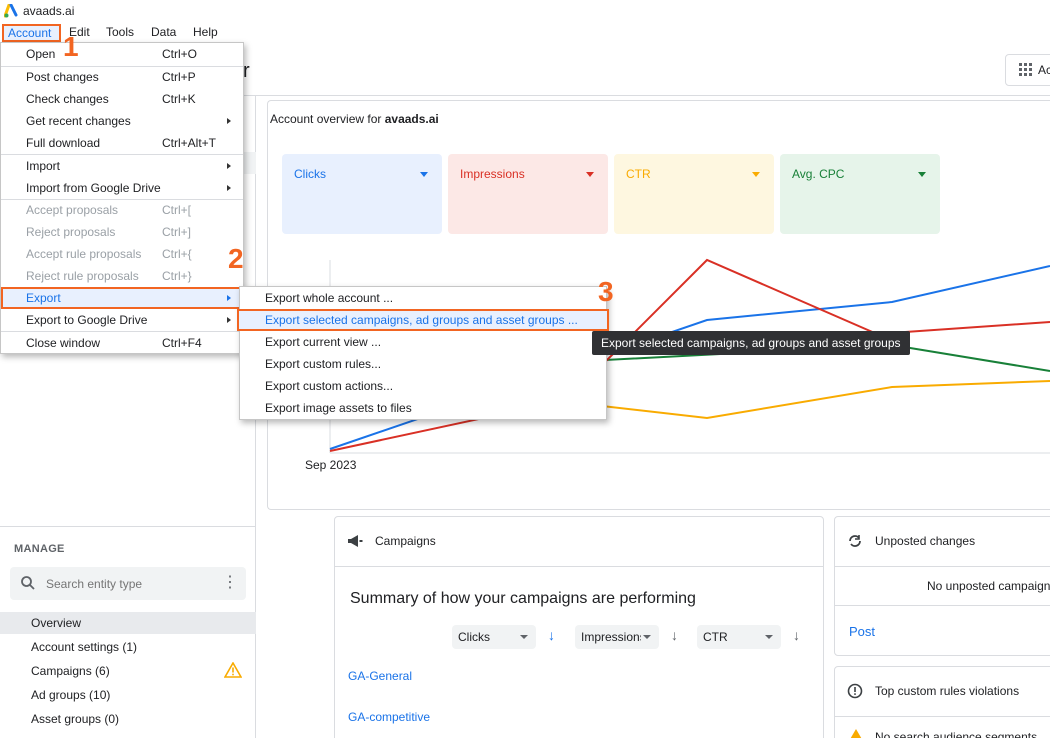 This screenshot has height=738, width=1050. I want to click on metric-label: Clicks, so click(310, 174).